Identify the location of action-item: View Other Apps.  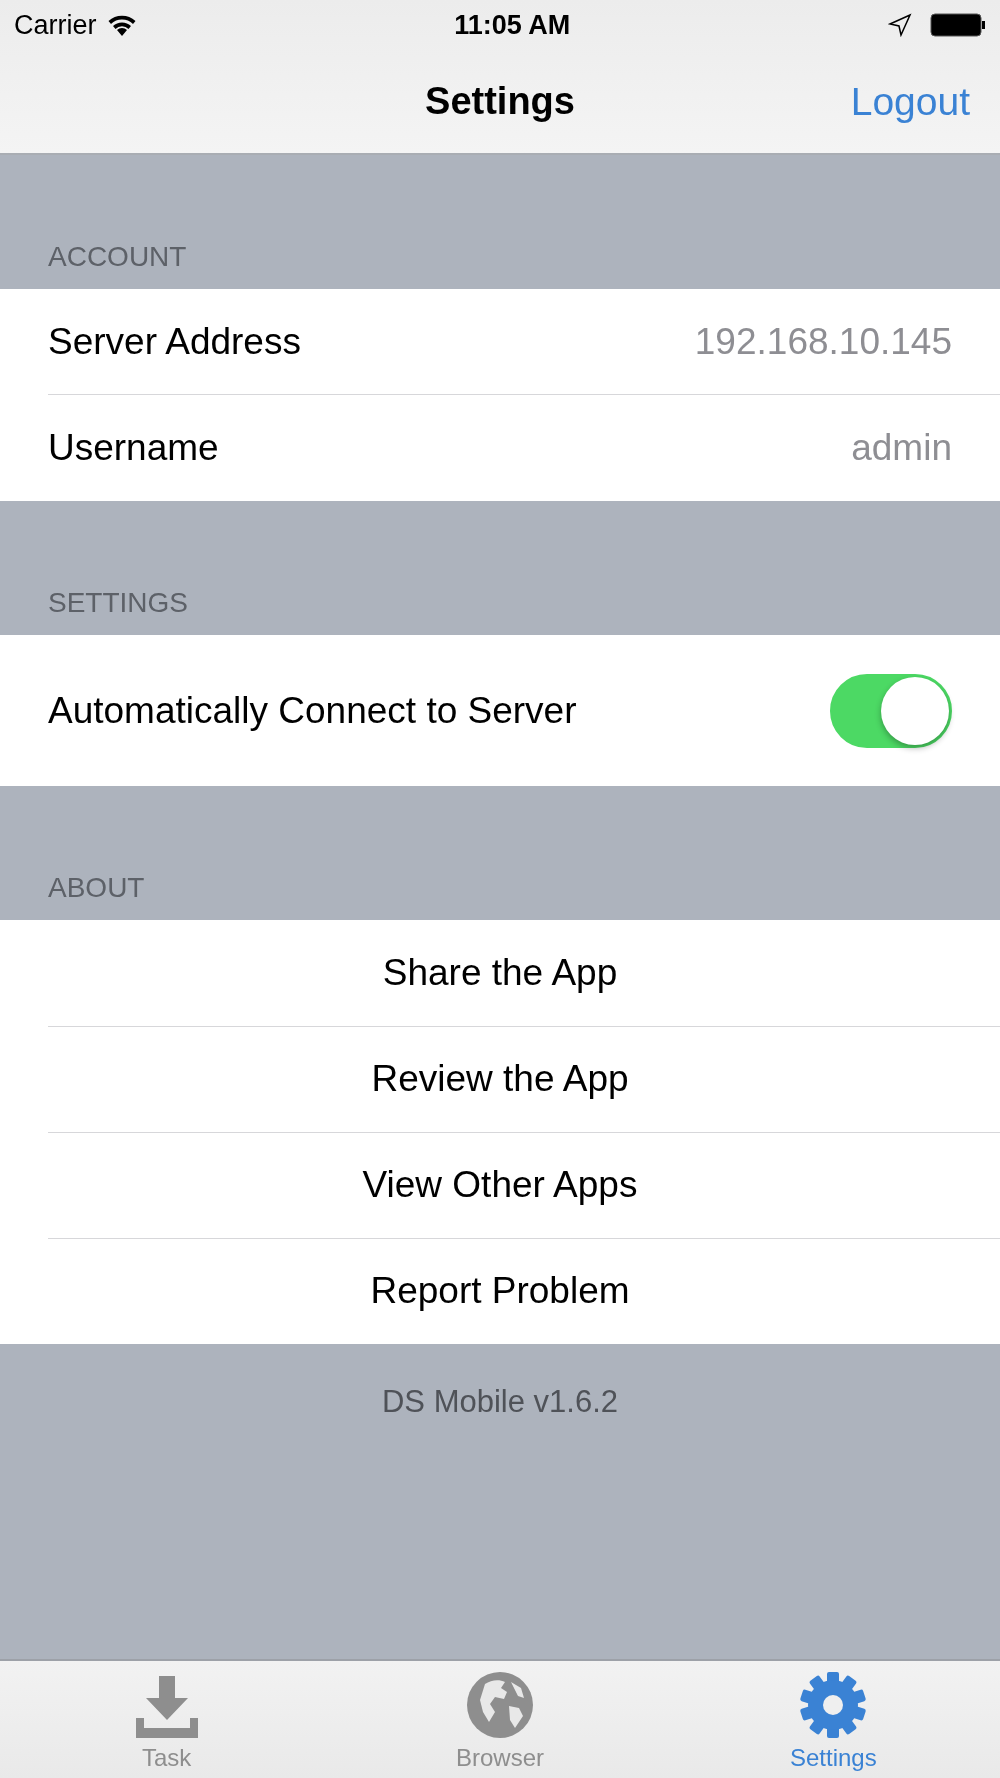
(500, 1185).